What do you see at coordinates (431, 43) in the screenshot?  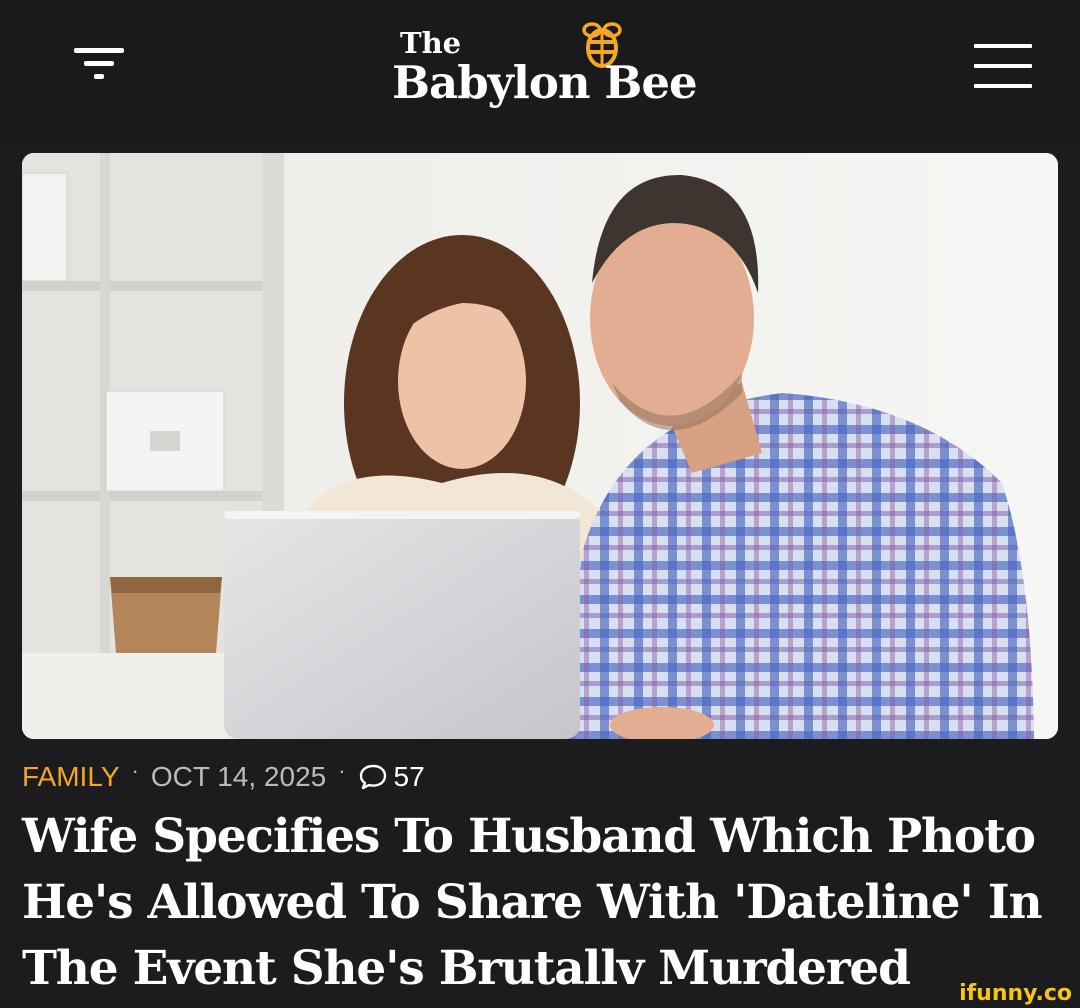 I see `logo-the-text: The` at bounding box center [431, 43].